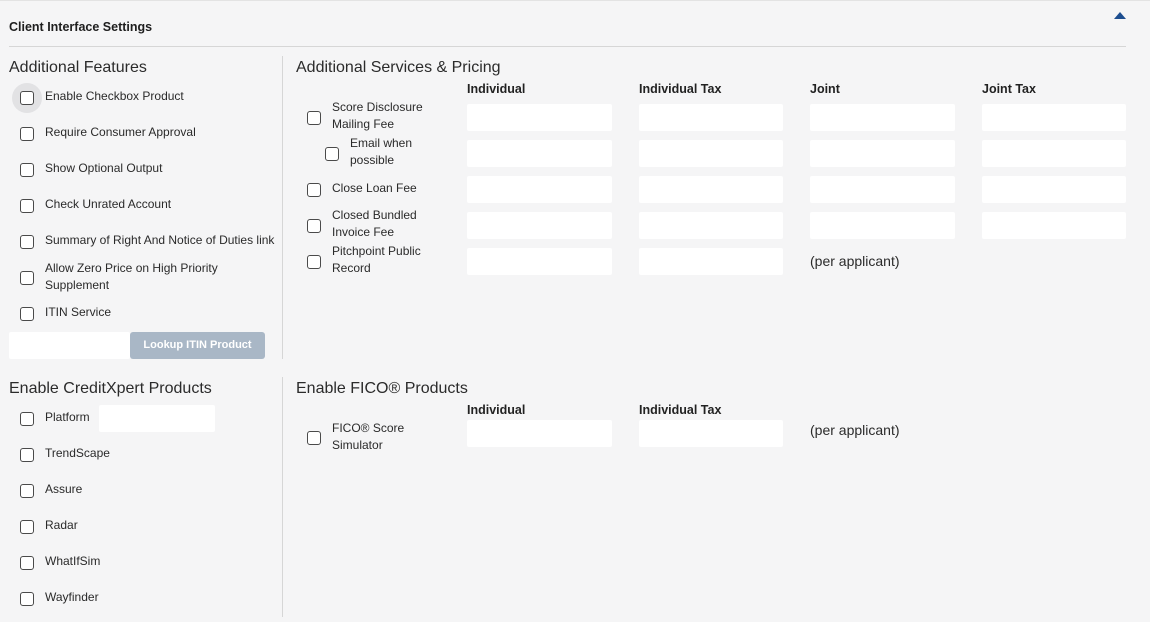  What do you see at coordinates (27, 599) in the screenshot?
I see `wayfinder-checkbox` at bounding box center [27, 599].